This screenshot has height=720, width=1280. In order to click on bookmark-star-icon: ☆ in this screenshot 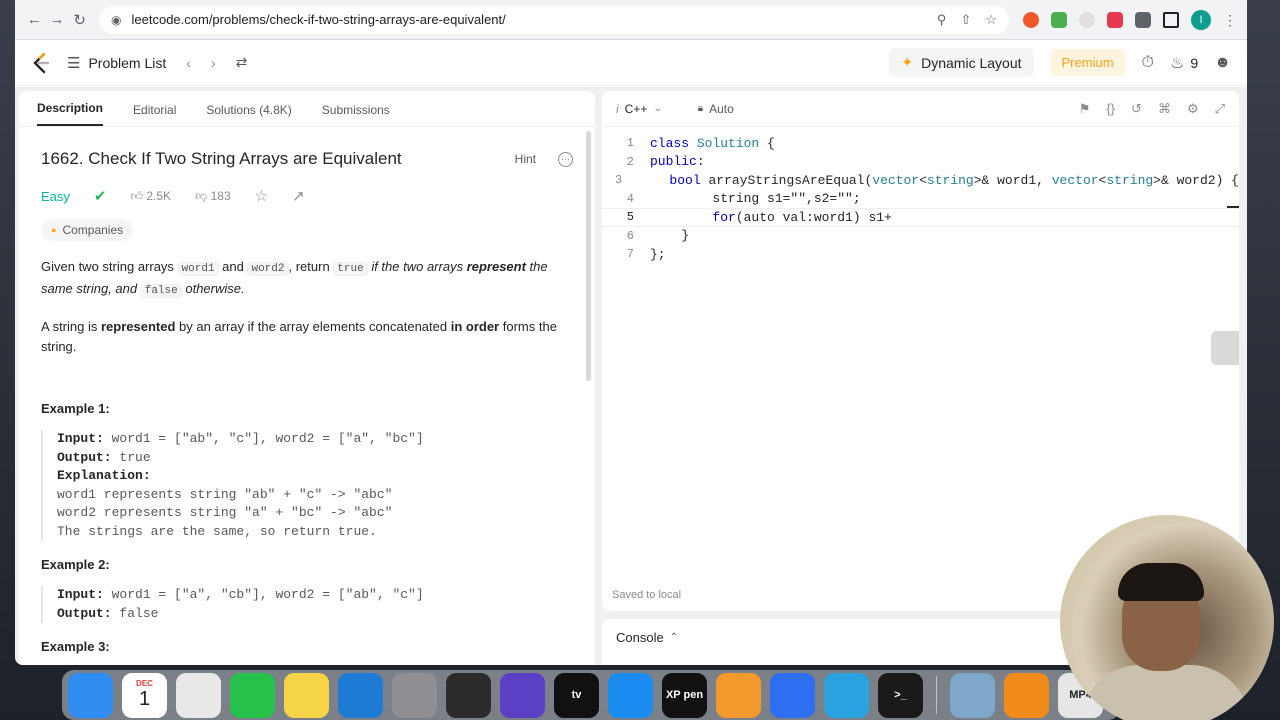, I will do `click(991, 20)`.